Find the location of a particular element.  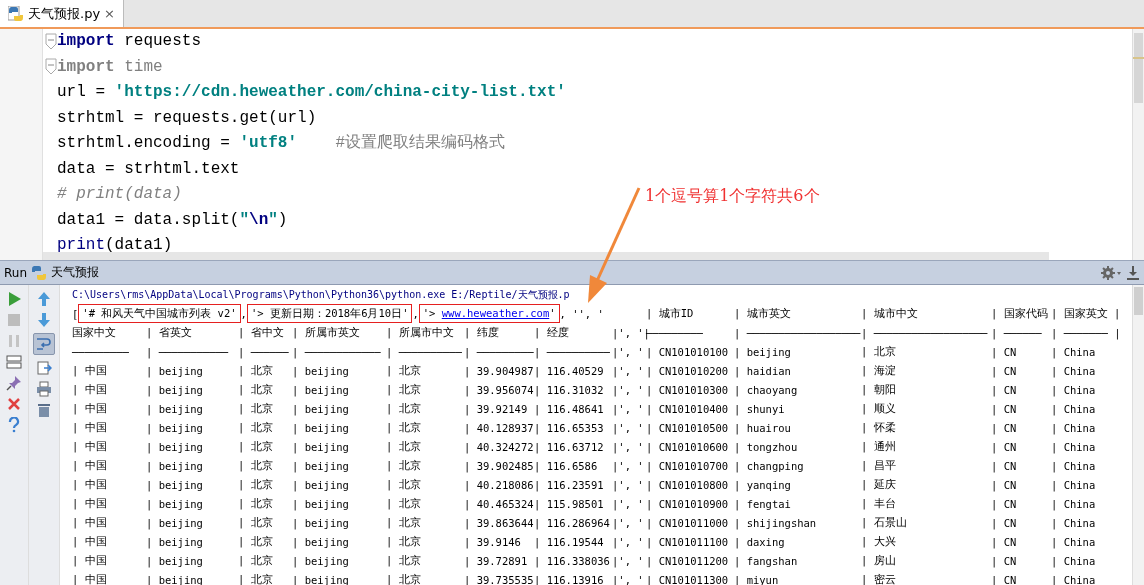

down-arrow-icon is located at coordinates (44, 320).